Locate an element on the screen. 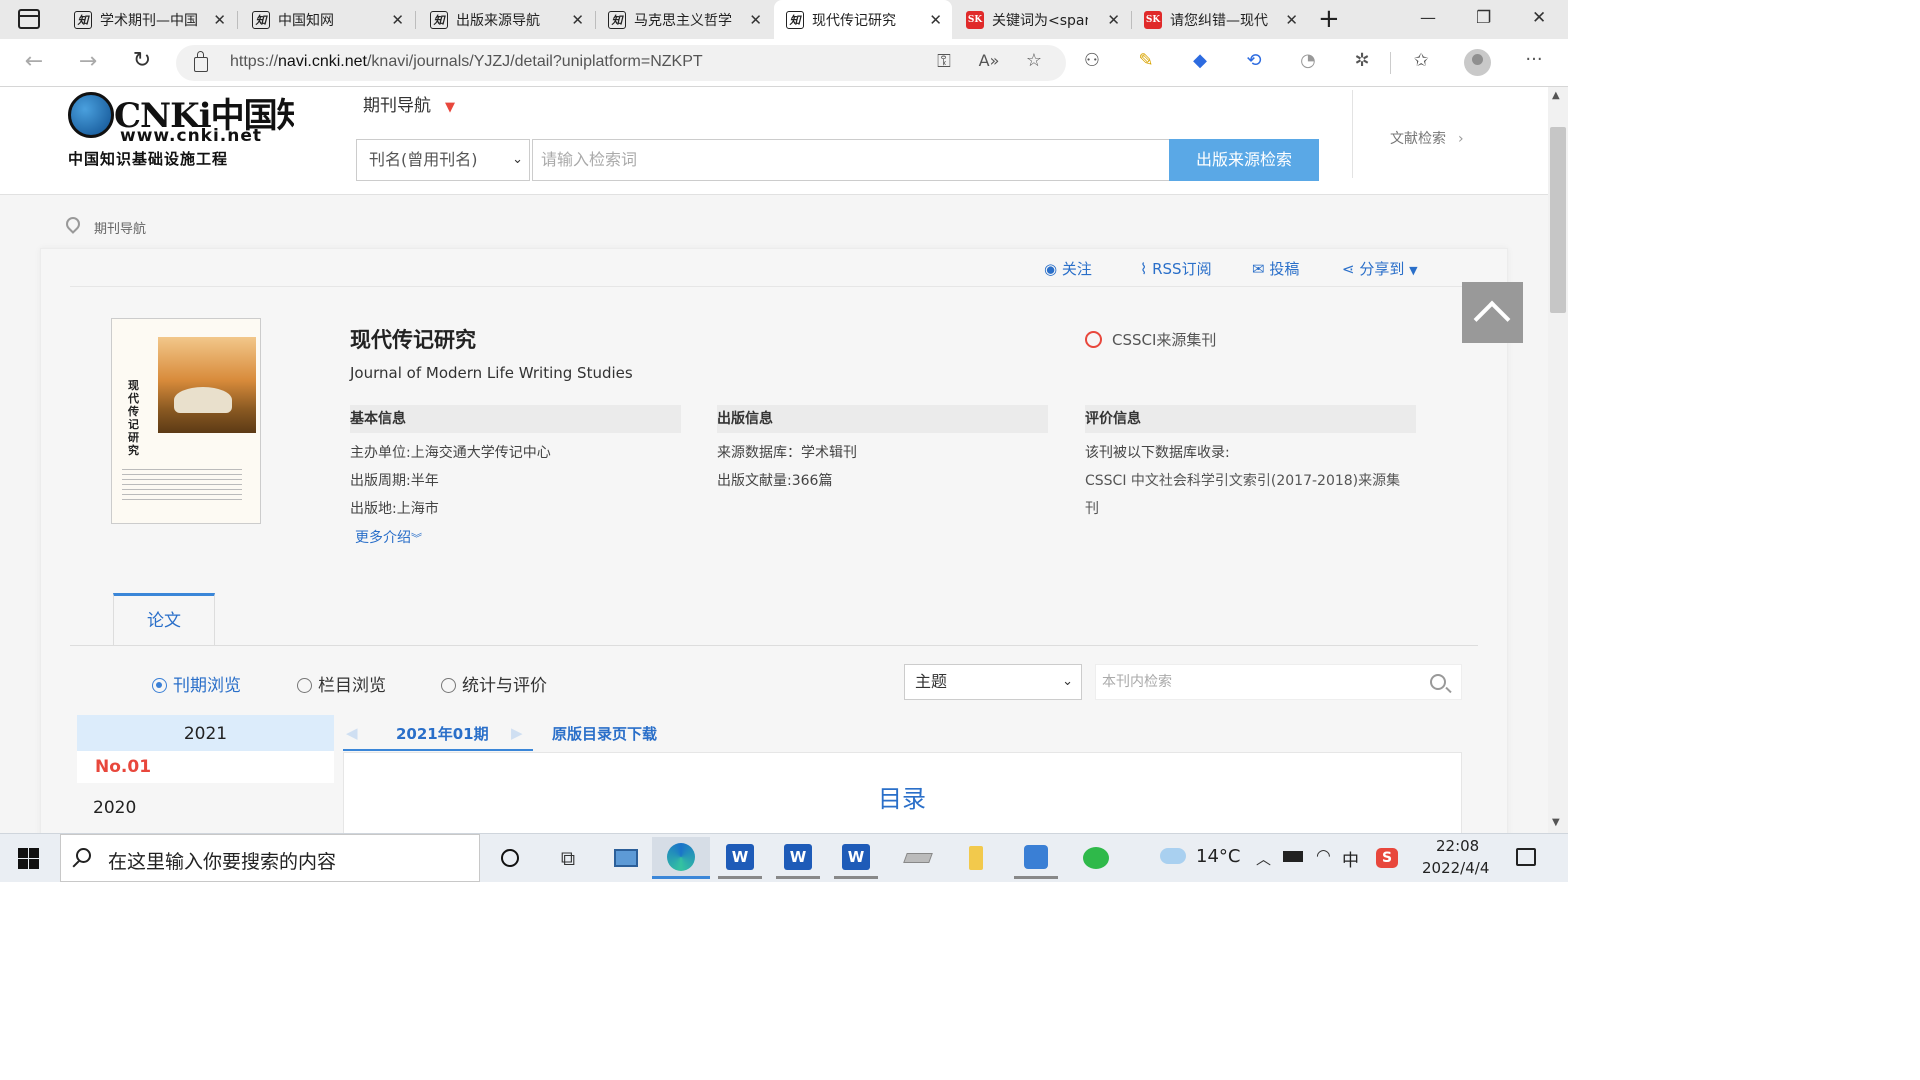 The image size is (1920, 1080). chevron-down-icon: ⌄ is located at coordinates (517, 159).